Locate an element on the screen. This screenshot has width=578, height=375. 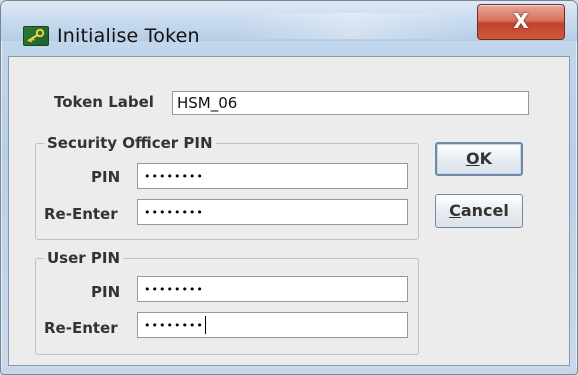
so-pin-masked-value: •••••••• is located at coordinates (174, 176).